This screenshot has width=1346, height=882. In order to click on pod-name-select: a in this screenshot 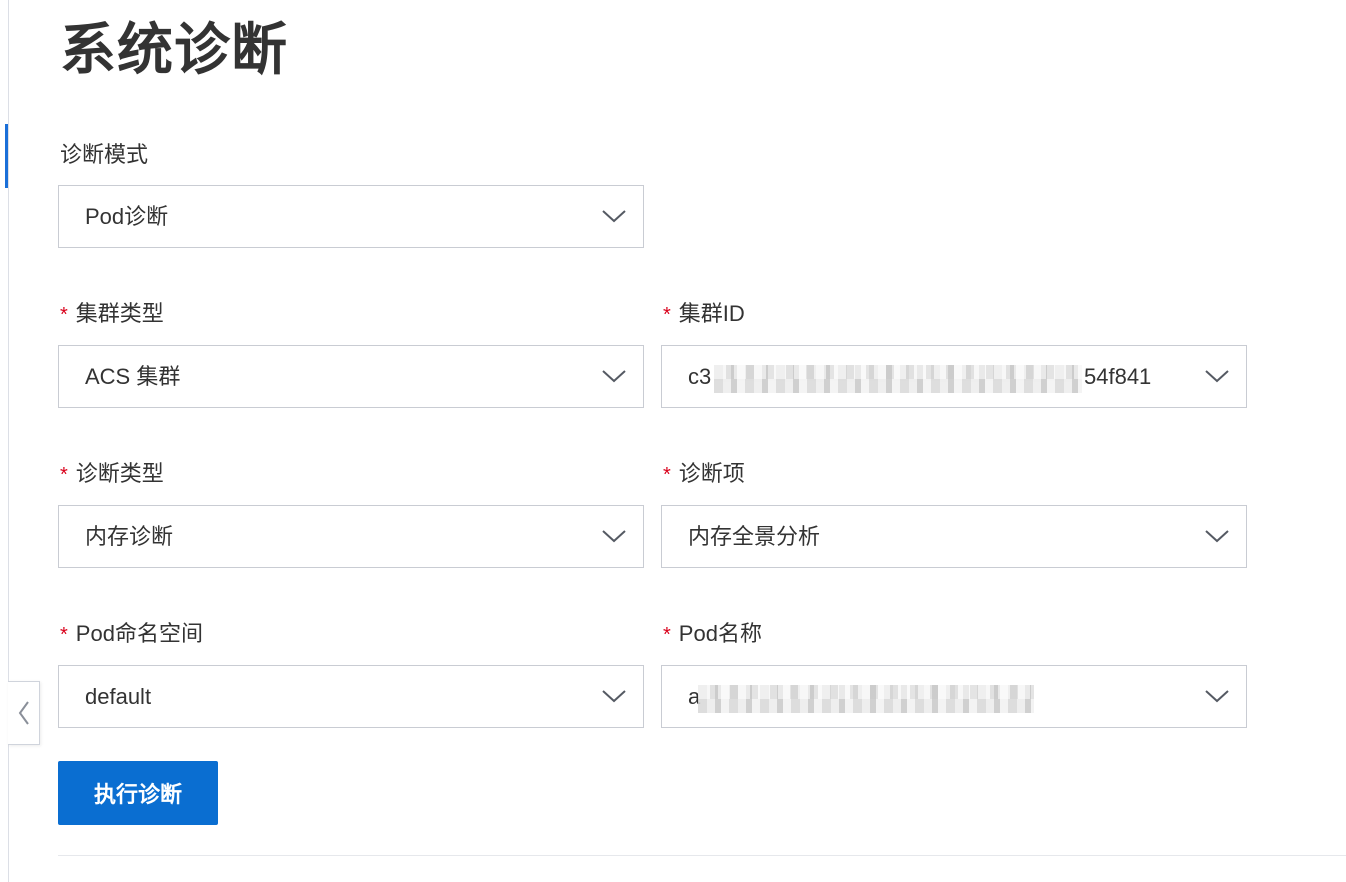, I will do `click(954, 696)`.